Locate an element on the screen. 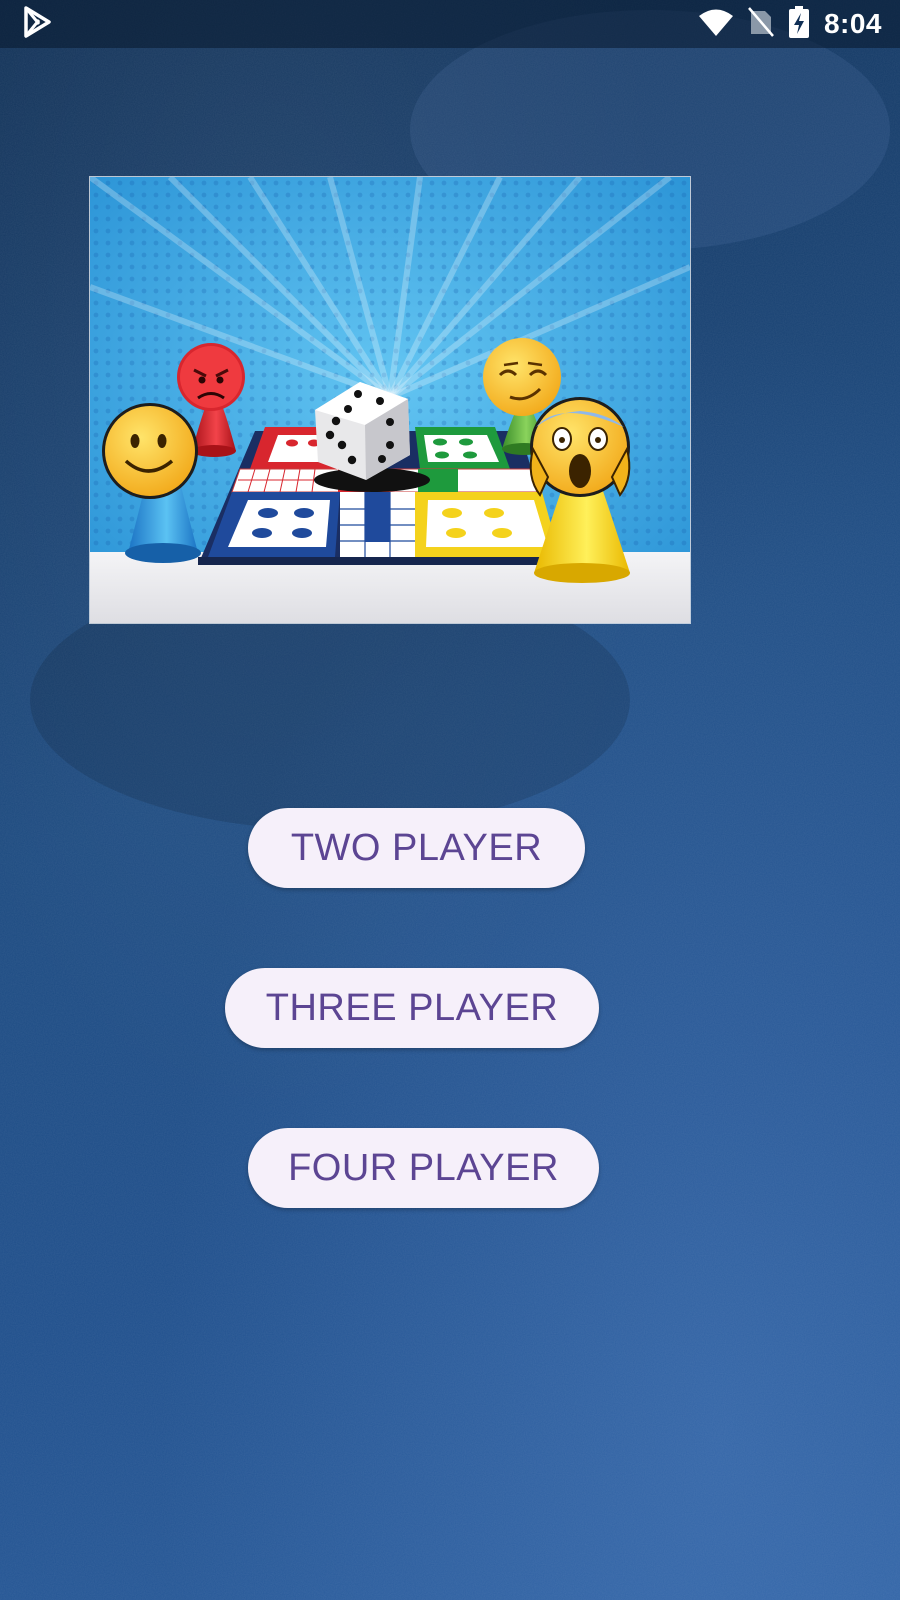  play-store-icon is located at coordinates (37, 24).